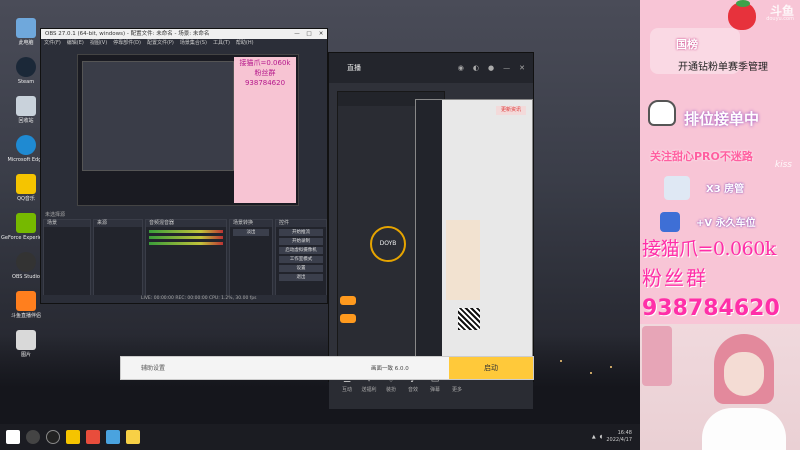  What do you see at coordinates (251, 232) in the screenshot?
I see `transition-select: 淡出` at bounding box center [251, 232].